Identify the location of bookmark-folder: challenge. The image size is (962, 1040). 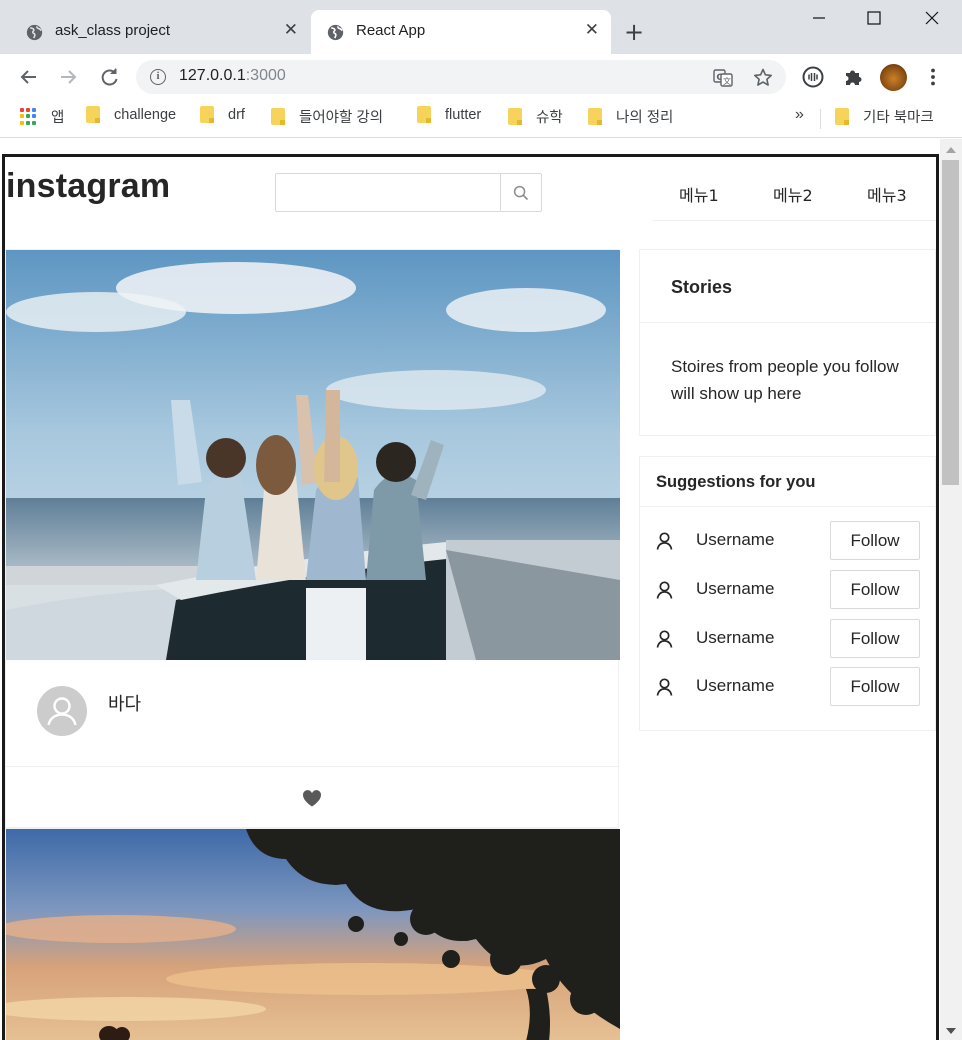
(131, 114).